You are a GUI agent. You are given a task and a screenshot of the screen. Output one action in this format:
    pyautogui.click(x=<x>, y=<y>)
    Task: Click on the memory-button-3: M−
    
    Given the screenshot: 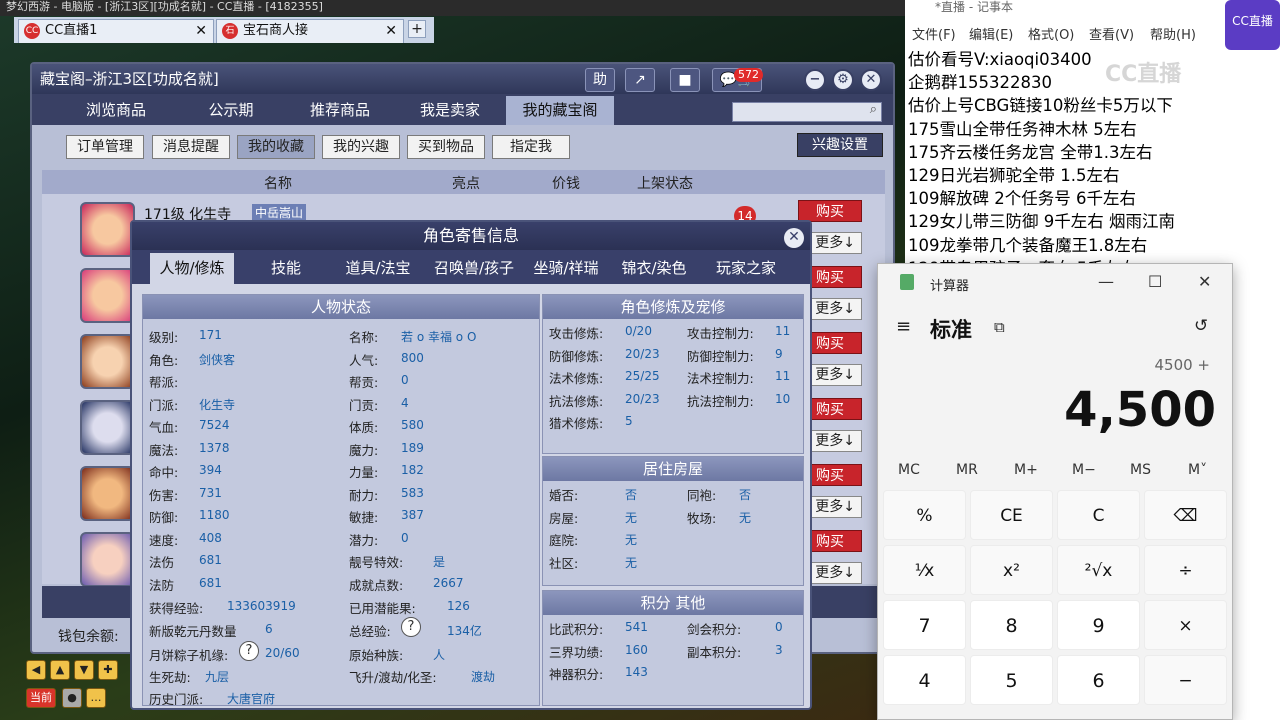 What is the action you would take?
    pyautogui.click(x=1084, y=470)
    